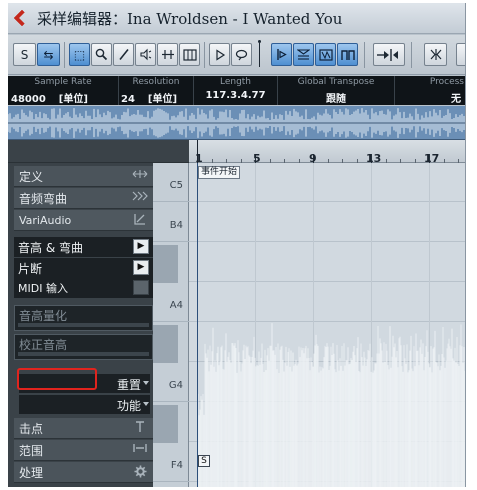  Describe the element at coordinates (83, 428) in the screenshot. I see `inspector-hitpoints-section: 击点` at that location.